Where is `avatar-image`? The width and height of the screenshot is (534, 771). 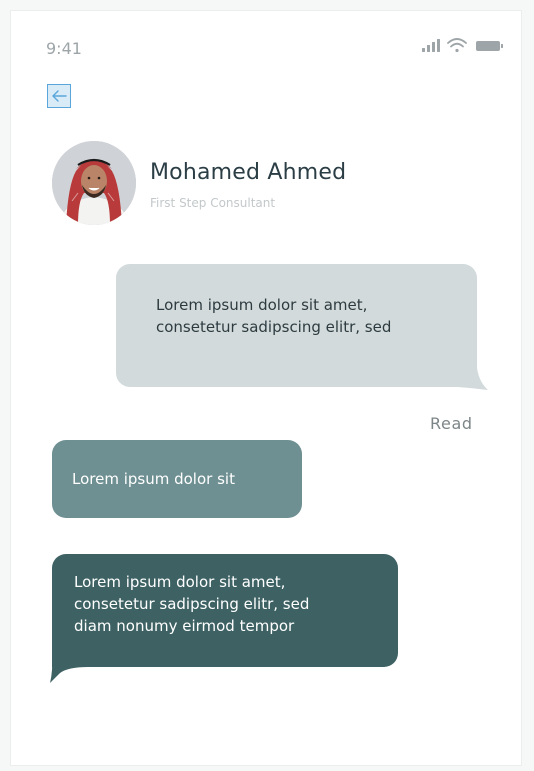
avatar-image is located at coordinates (94, 183).